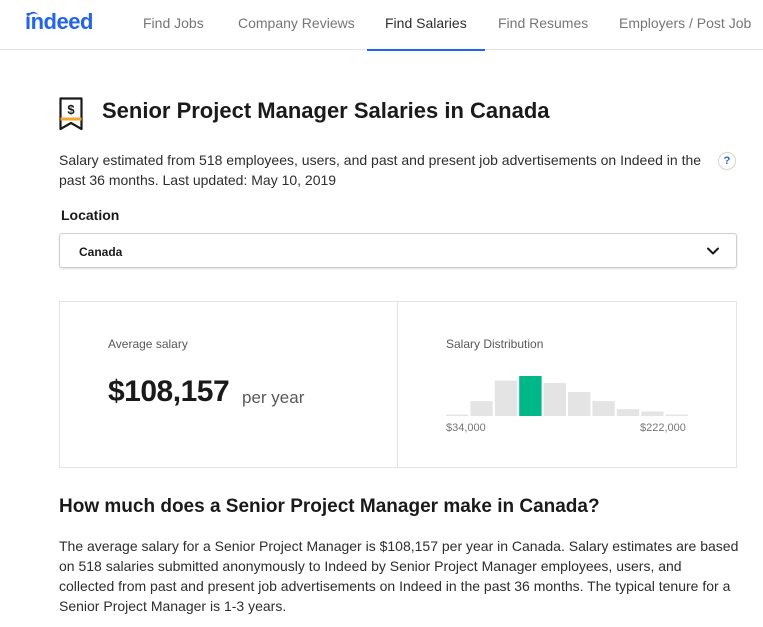 The height and width of the screenshot is (627, 763). Describe the element at coordinates (426, 25) in the screenshot. I see `nav-find-salaries: Find Salaries` at that location.